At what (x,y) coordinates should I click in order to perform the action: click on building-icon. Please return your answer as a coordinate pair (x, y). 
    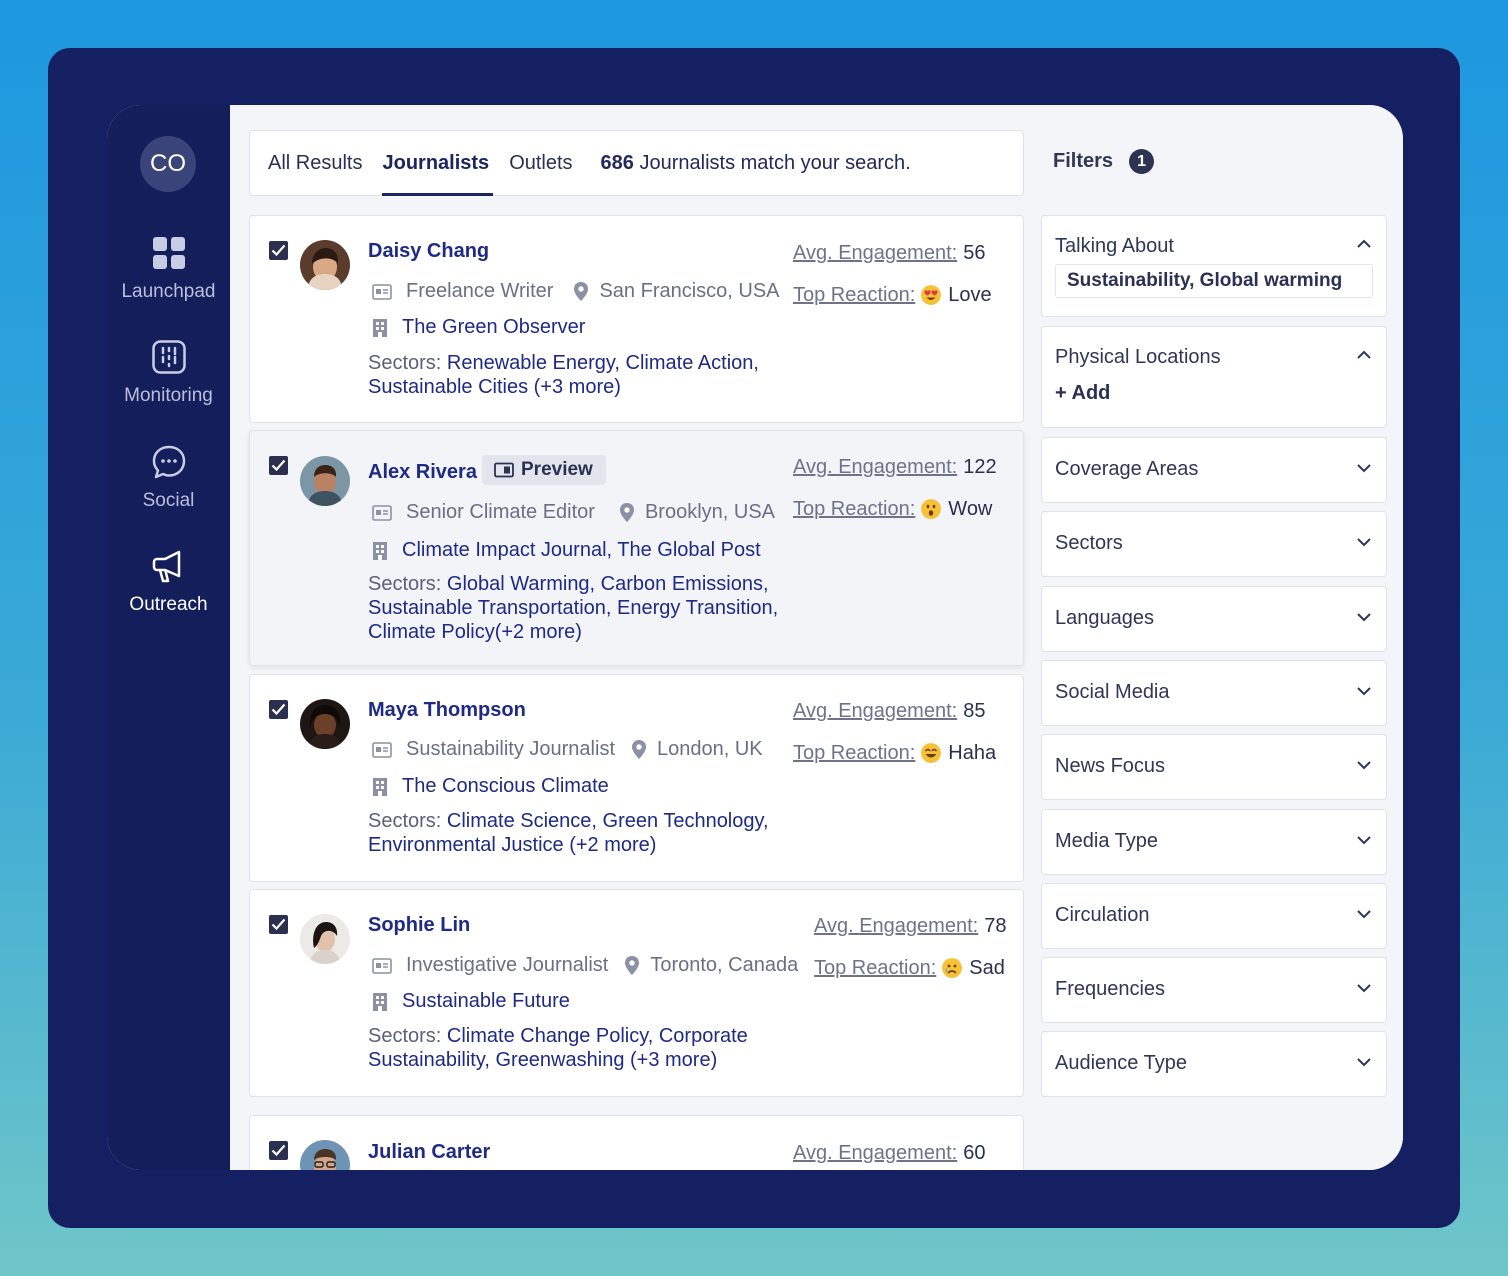
    Looking at the image, I should click on (380, 1001).